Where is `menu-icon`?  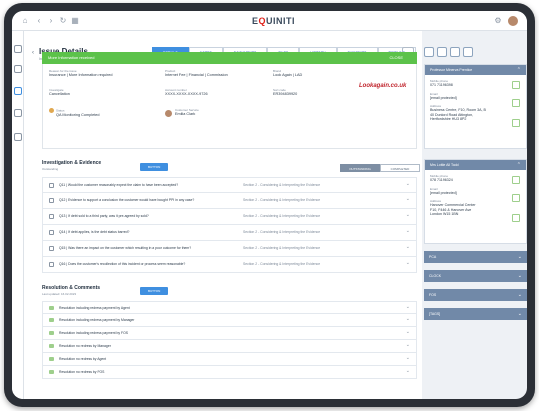
menu-icon is located at coordinates (18, 49).